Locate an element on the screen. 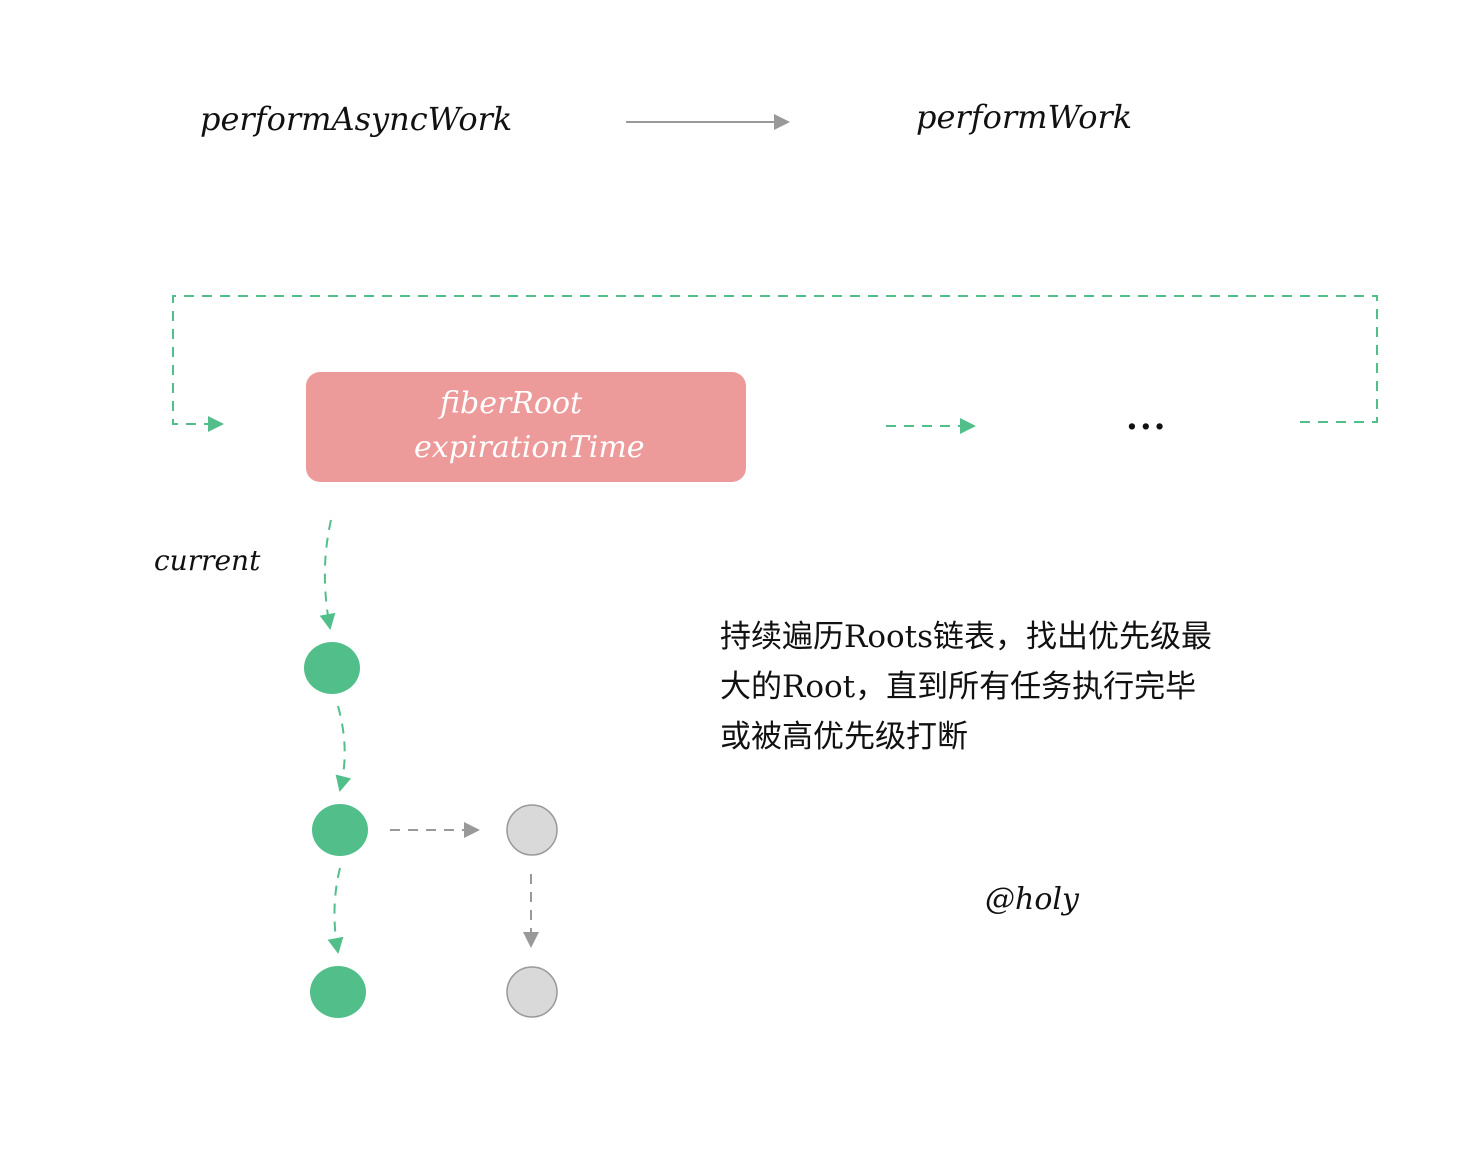 The image size is (1462, 1170). perform-async-work-label: performAsyncWork is located at coordinates (356, 119).